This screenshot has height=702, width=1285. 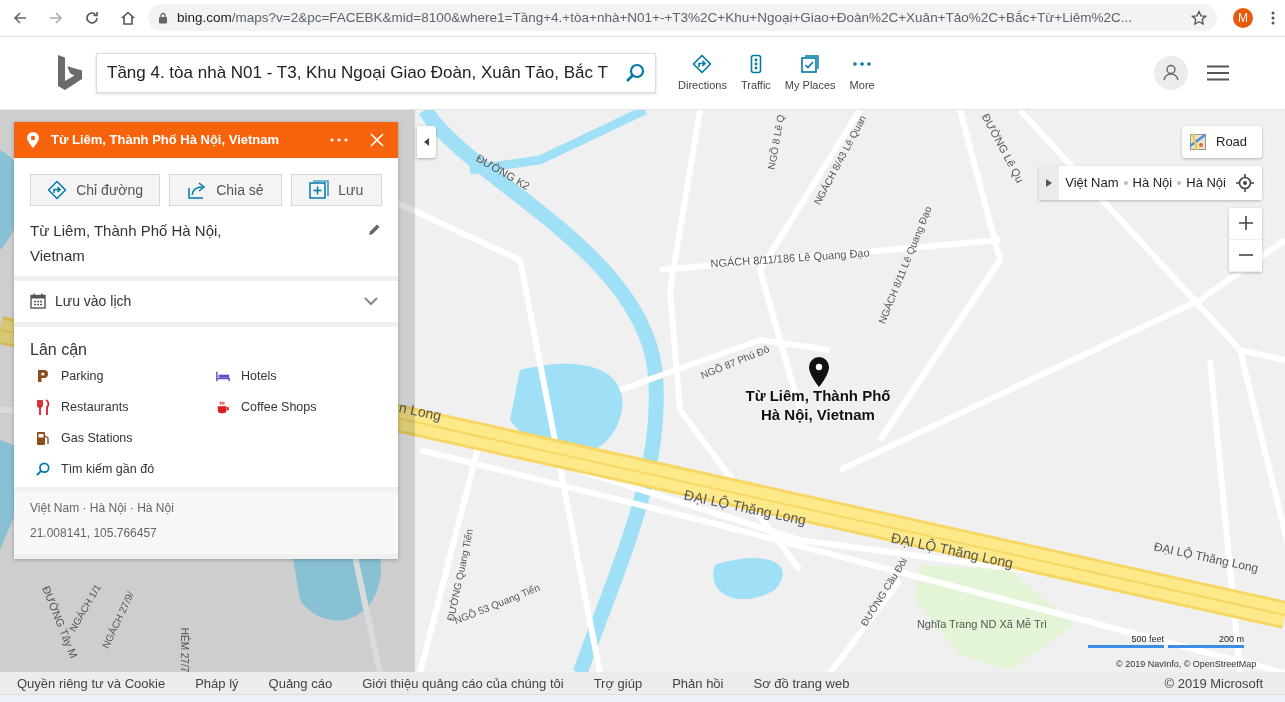 I want to click on nearby-link: Restaurants, so click(x=126, y=406).